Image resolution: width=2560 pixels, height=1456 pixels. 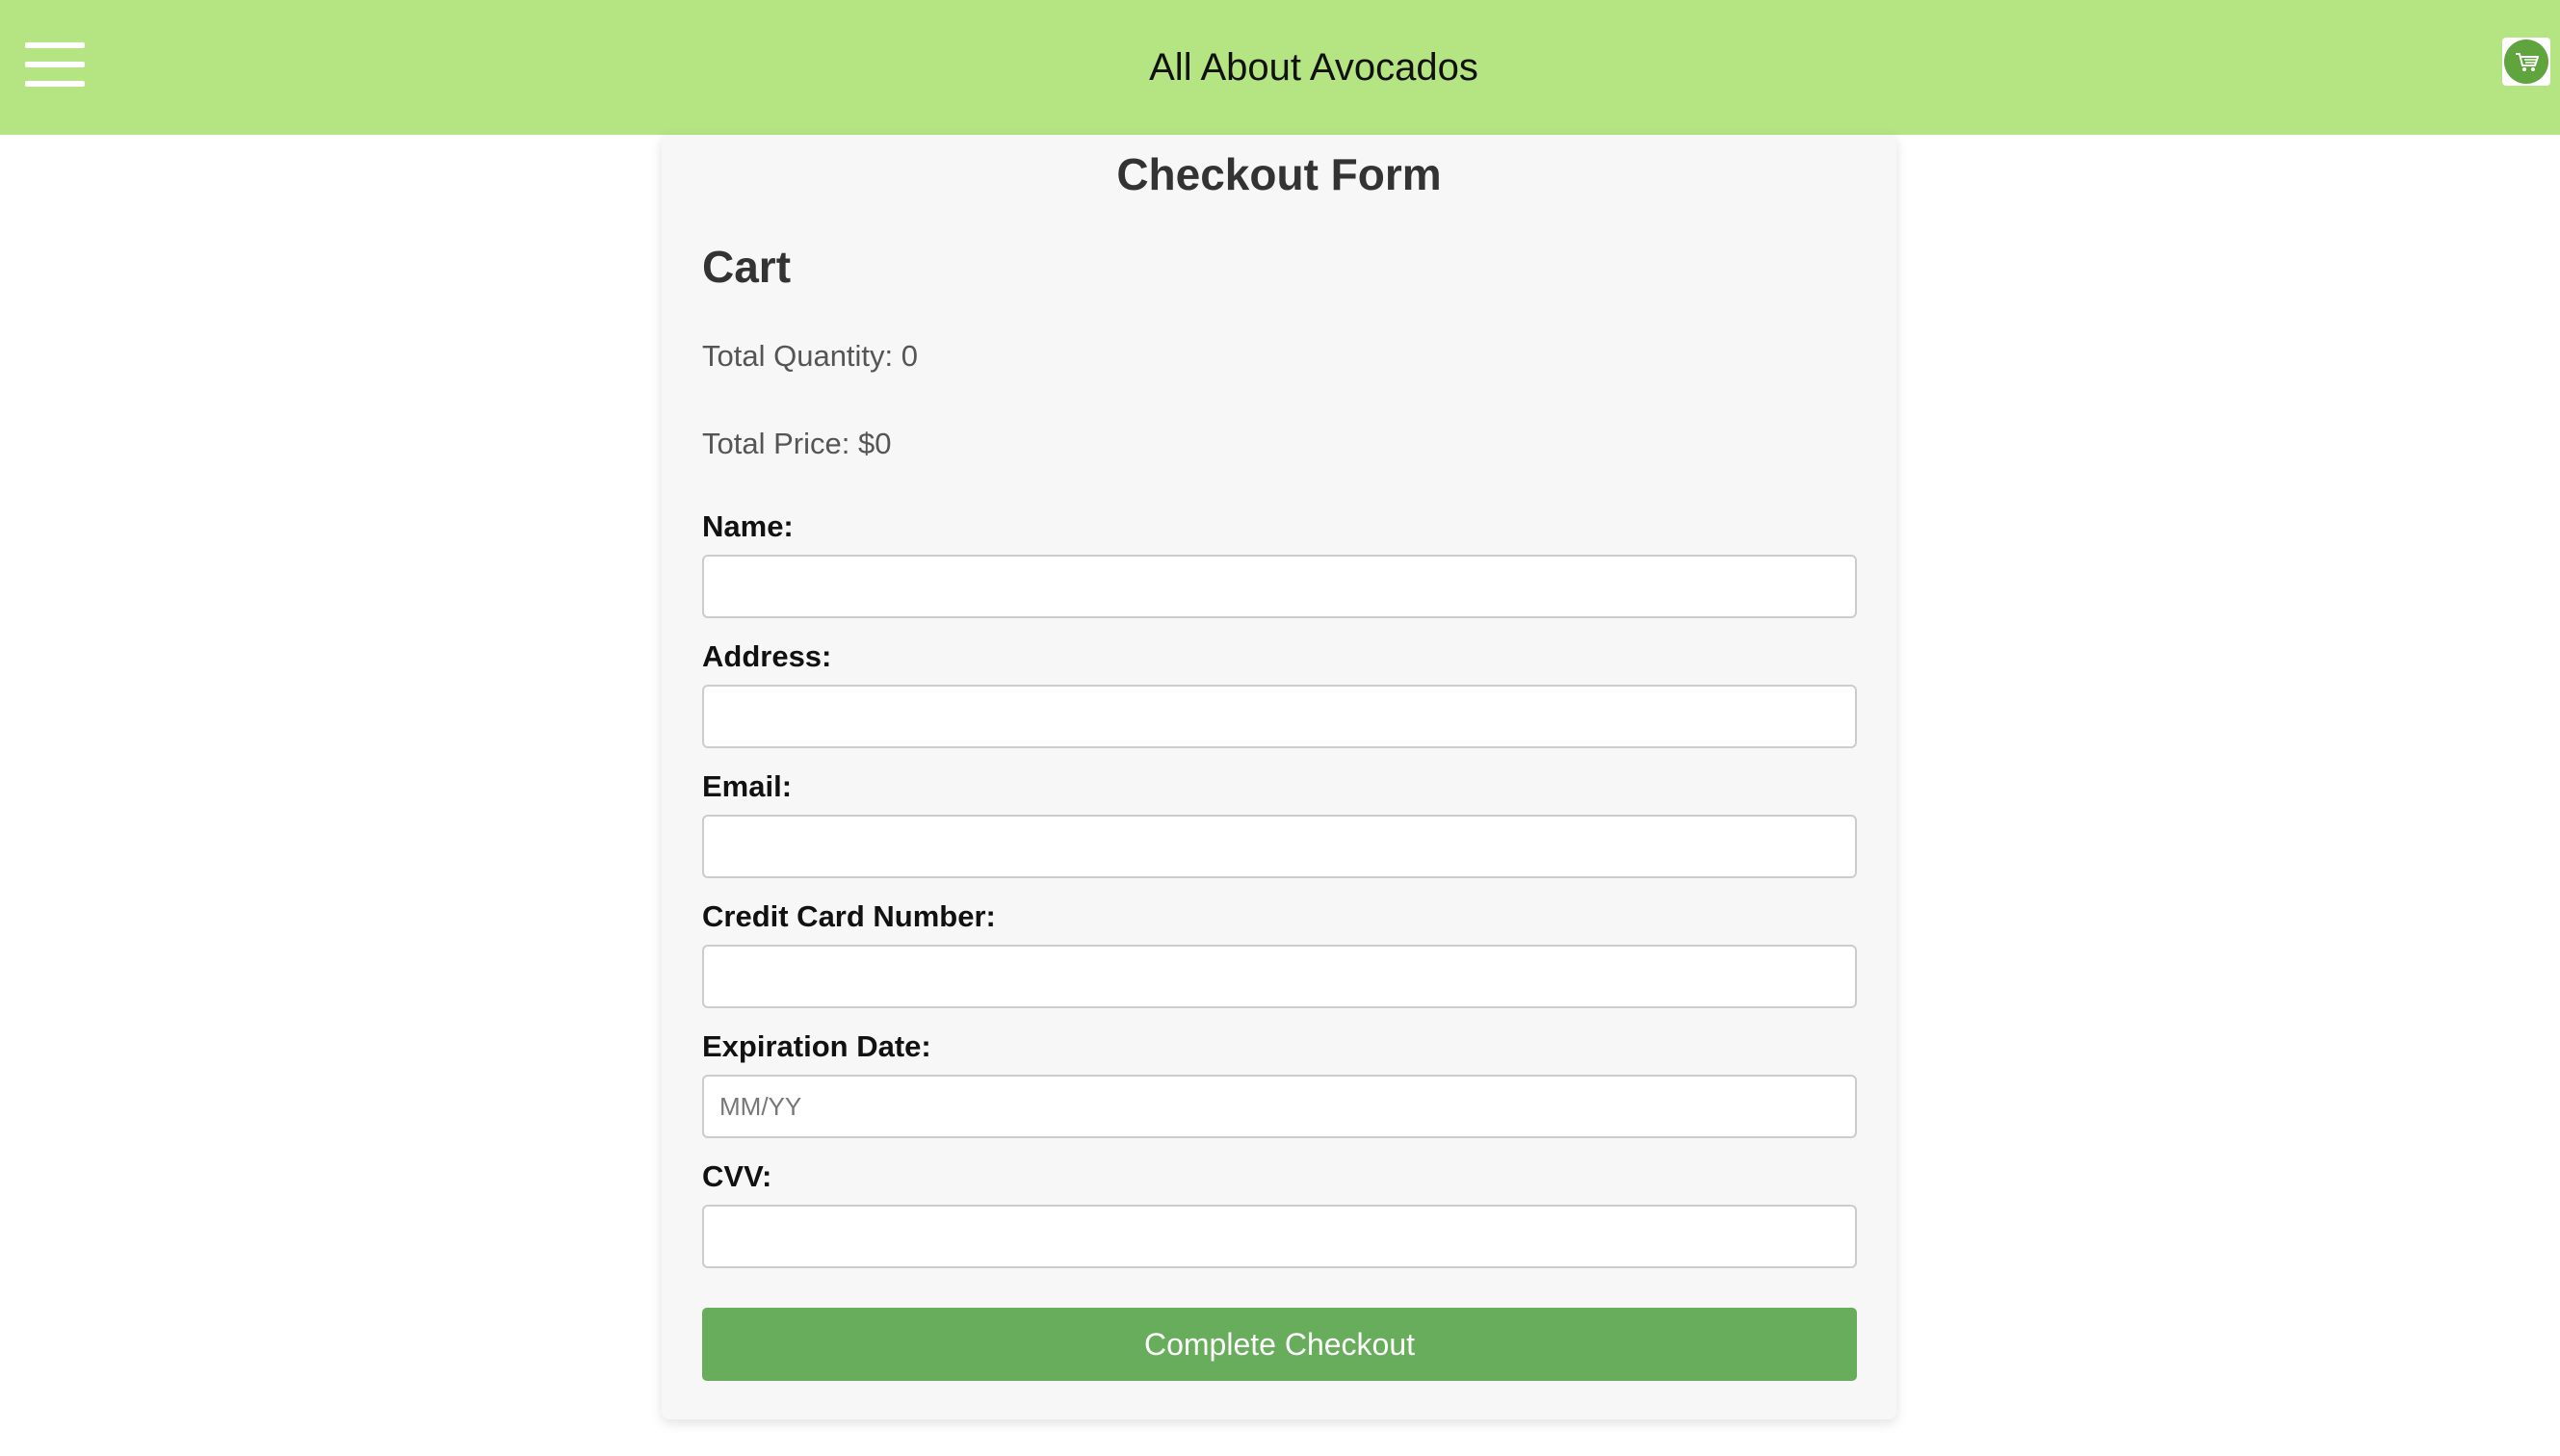 I want to click on cart-button, so click(x=2526, y=62).